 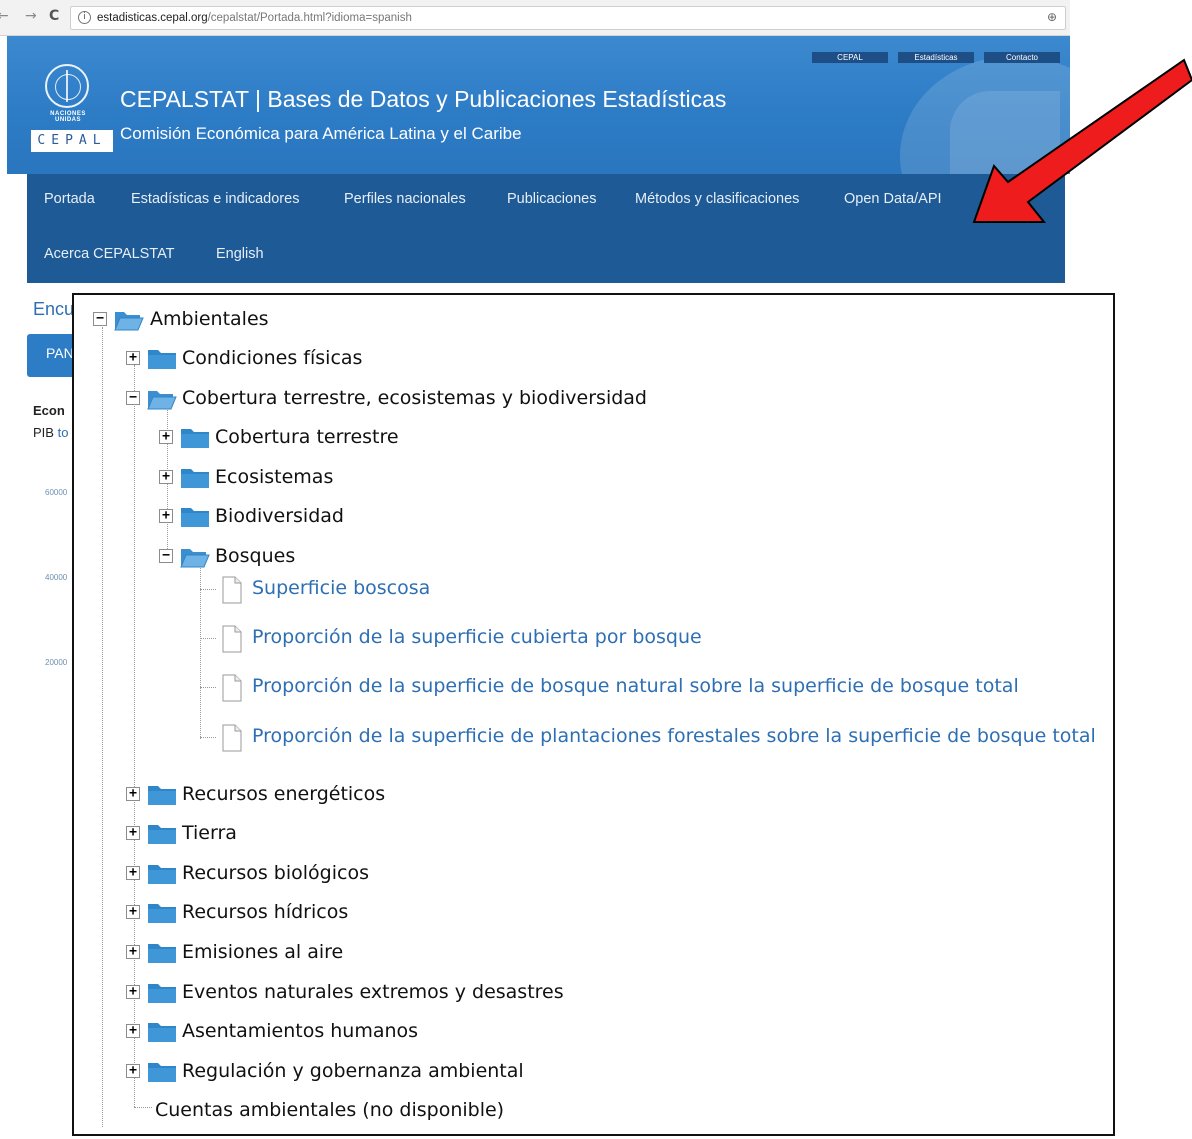 I want to click on tree-label: Tierra, so click(x=209, y=833).